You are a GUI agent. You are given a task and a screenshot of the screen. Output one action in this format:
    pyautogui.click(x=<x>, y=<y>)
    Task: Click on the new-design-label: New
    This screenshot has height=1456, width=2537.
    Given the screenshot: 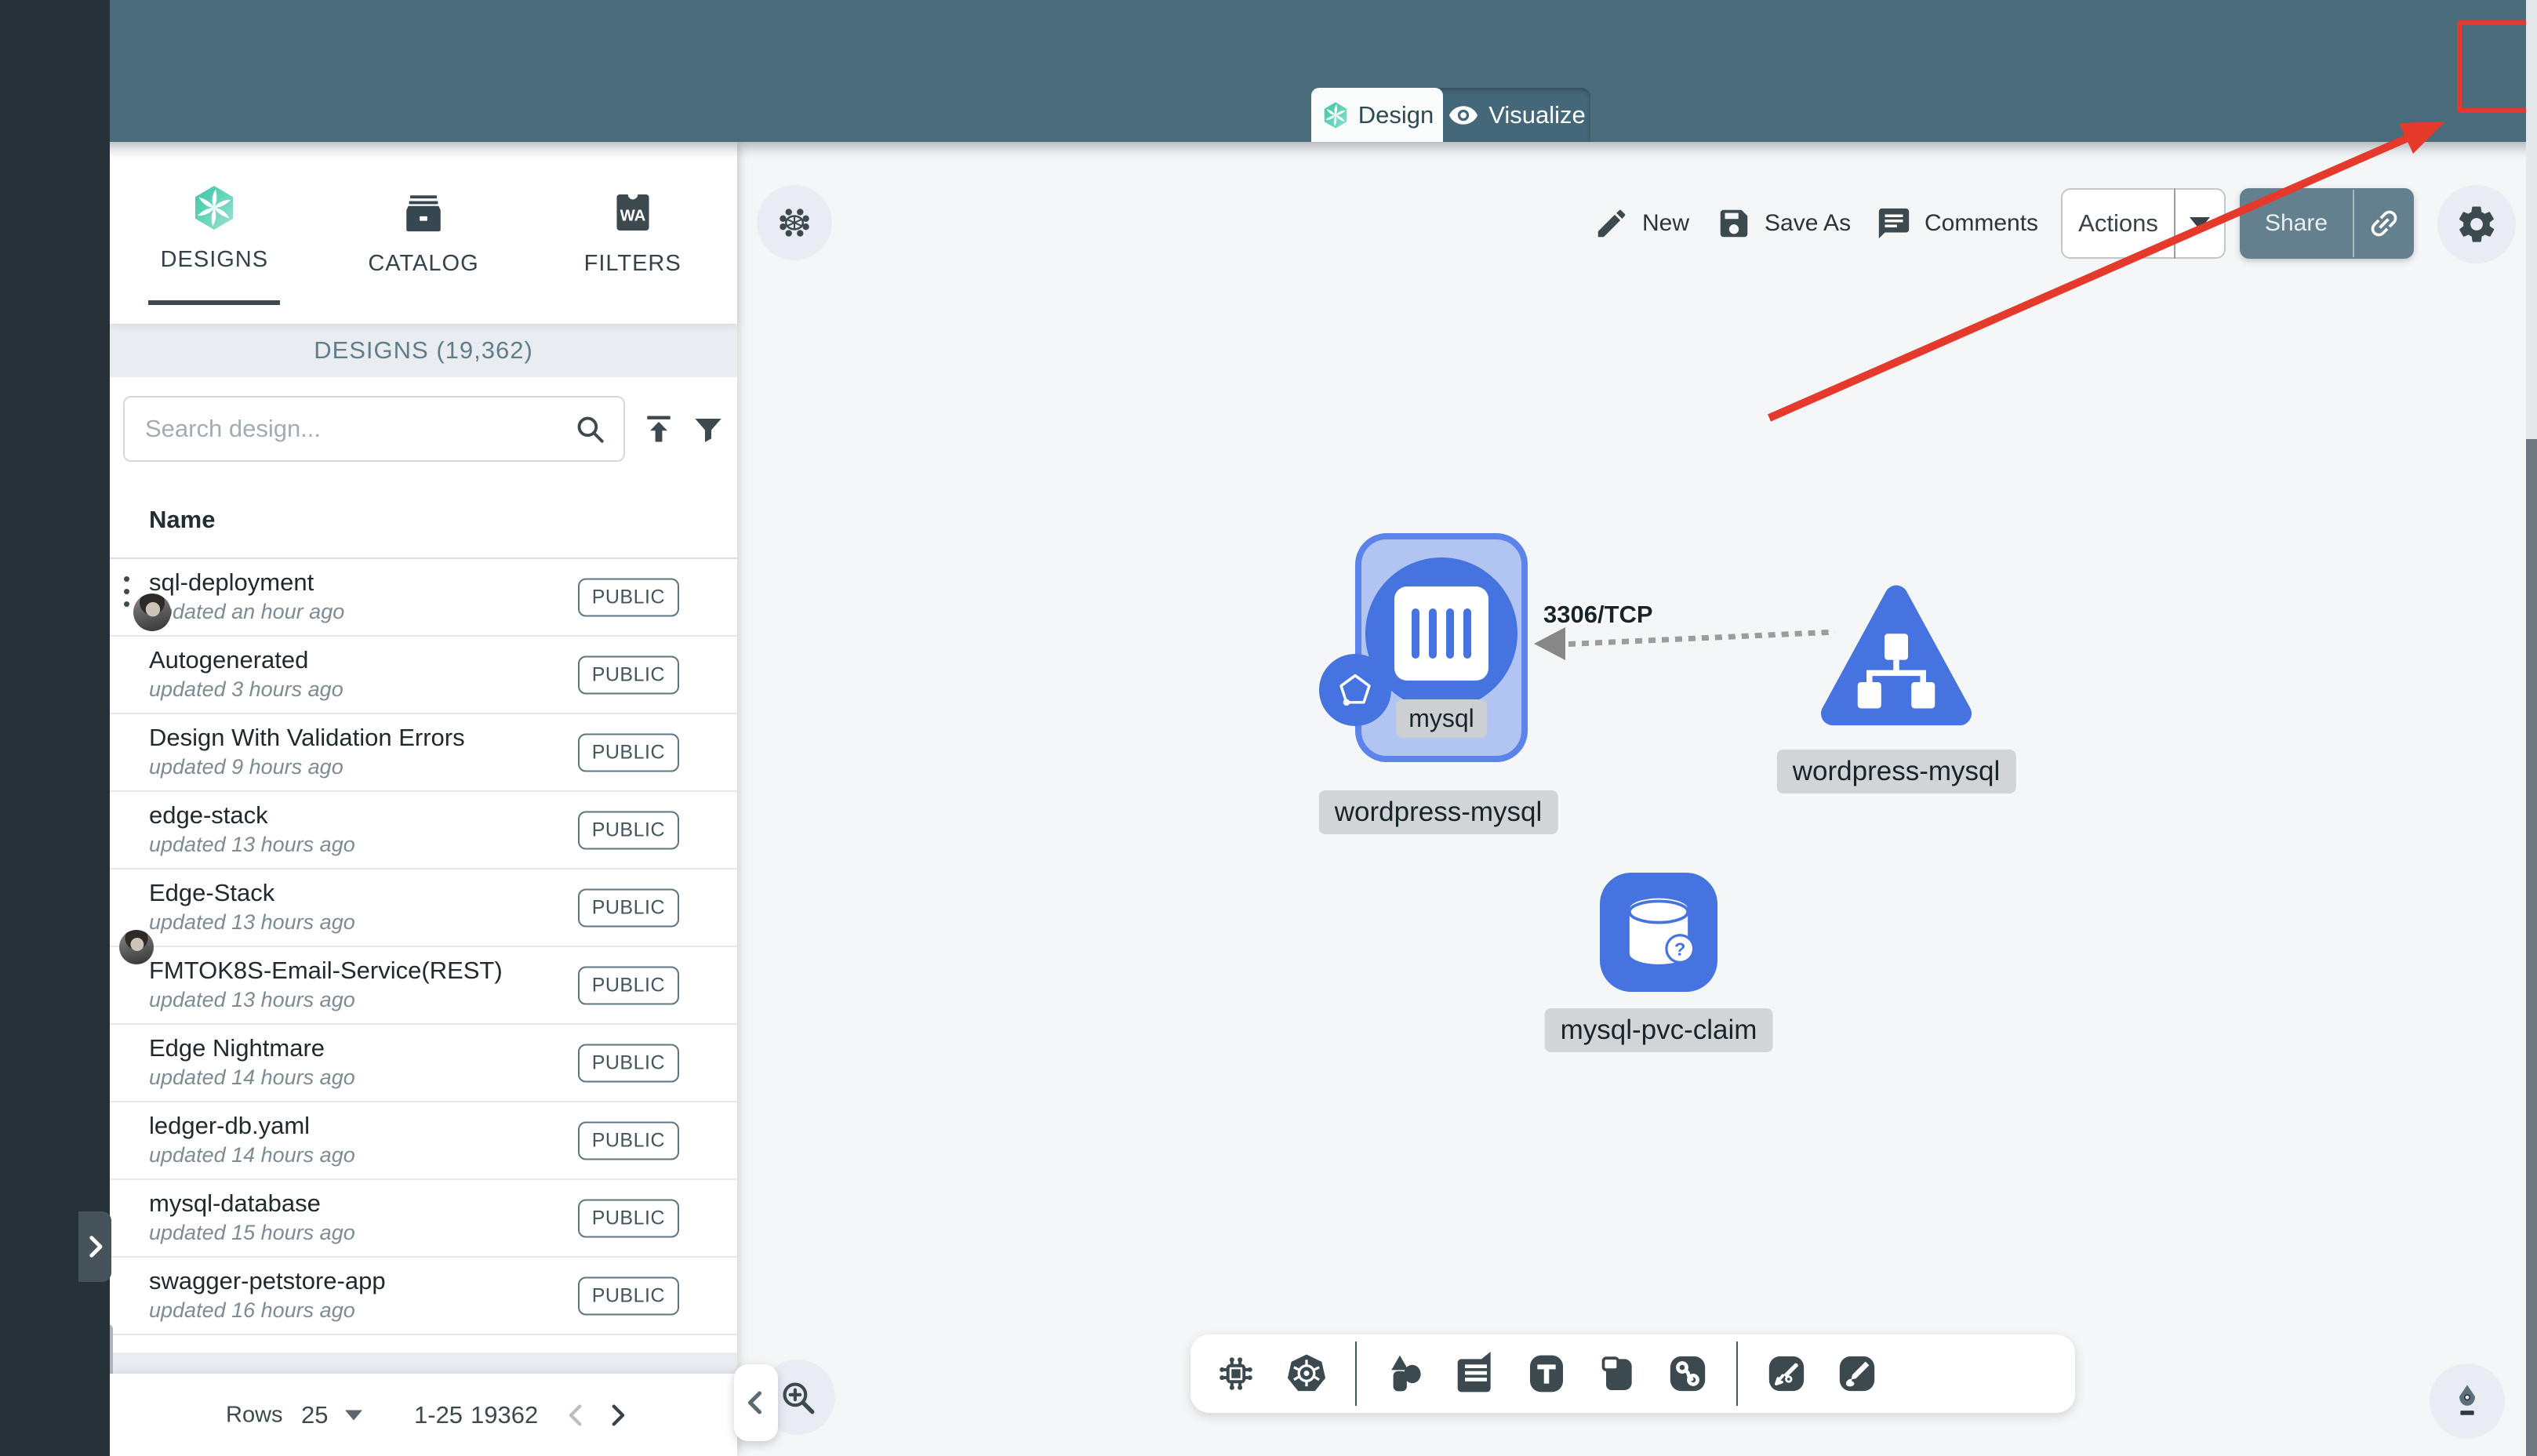 What is the action you would take?
    pyautogui.click(x=1666, y=223)
    